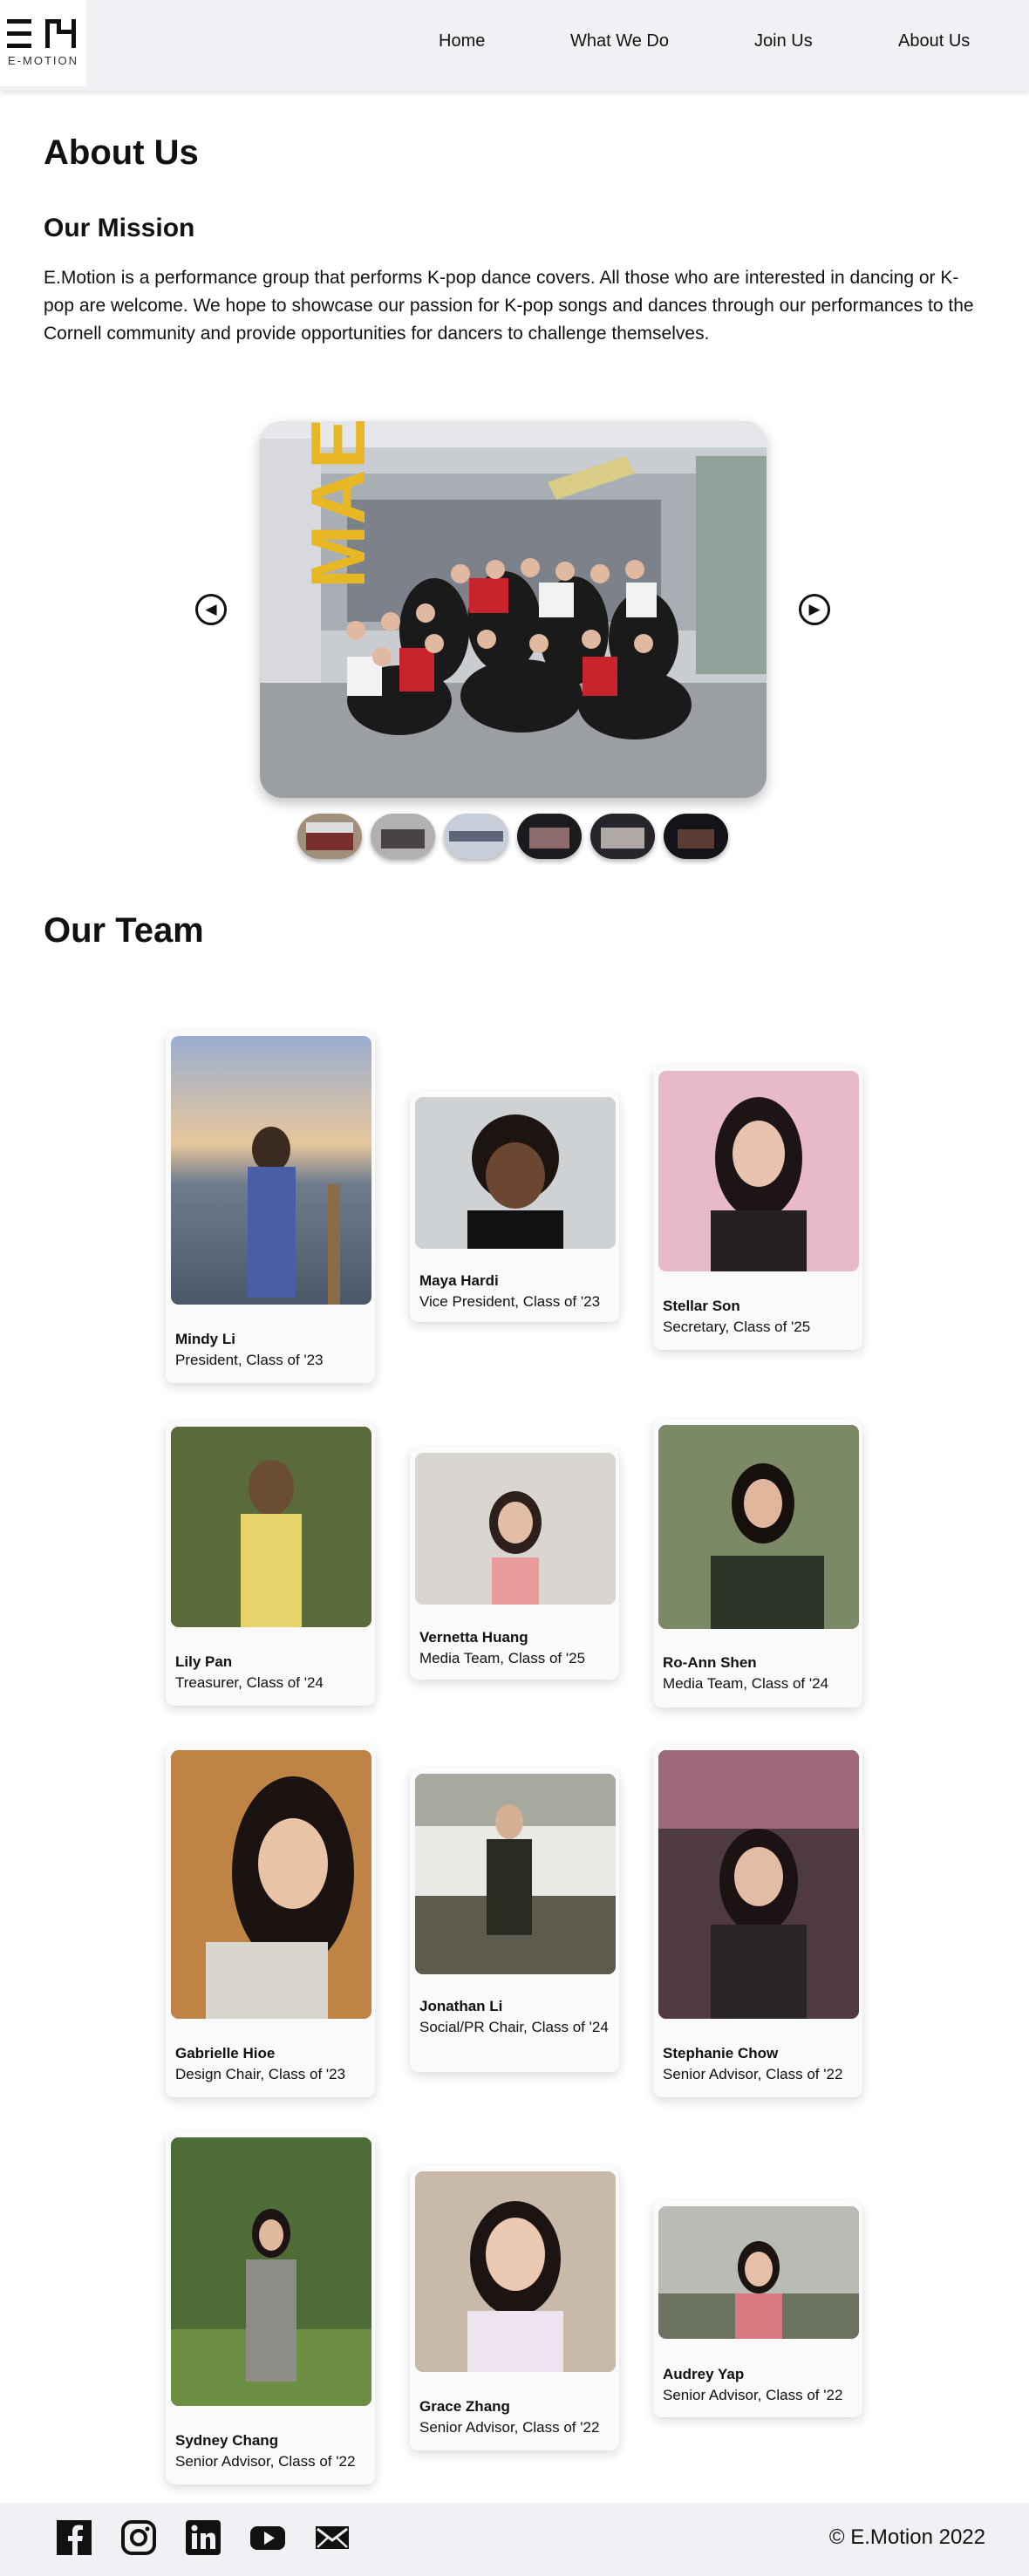  Describe the element at coordinates (514, 2027) in the screenshot. I see `member-role: Social/PR Chair, Class of '24` at that location.